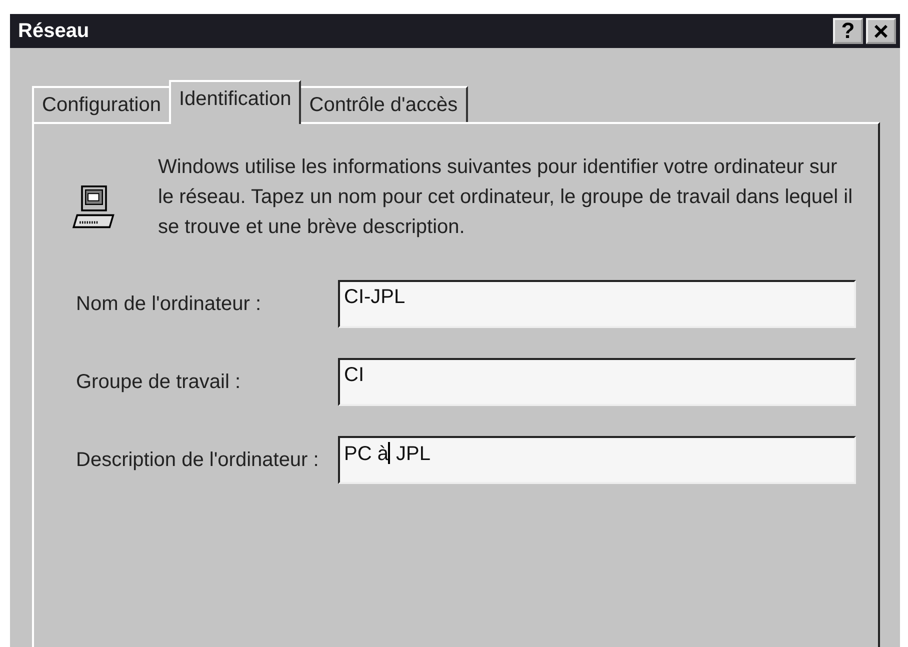 This screenshot has height=647, width=908. Describe the element at coordinates (881, 31) in the screenshot. I see `close-button: ×` at that location.